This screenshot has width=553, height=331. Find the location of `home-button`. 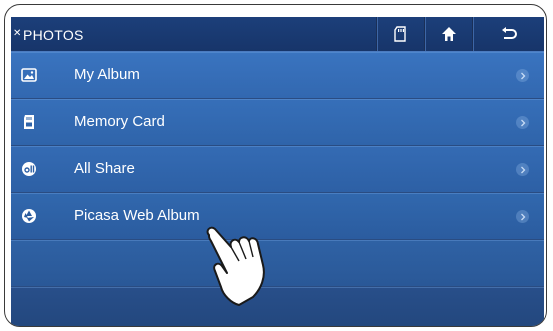

home-button is located at coordinates (448, 34).